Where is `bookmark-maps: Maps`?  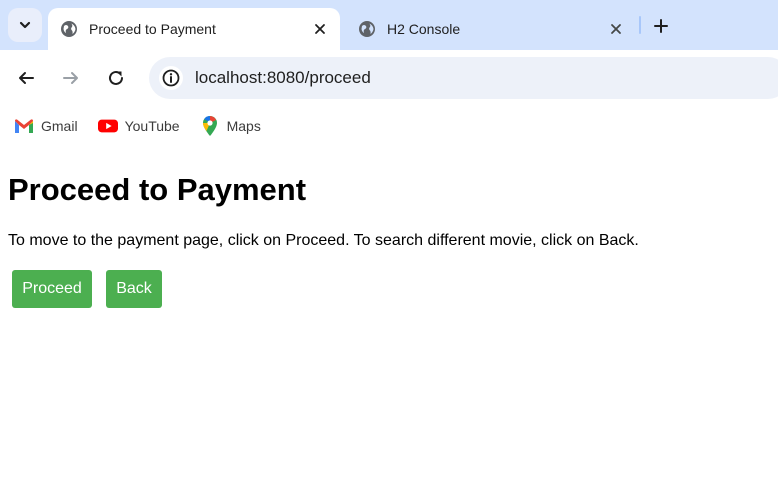
bookmark-maps: Maps is located at coordinates (230, 126).